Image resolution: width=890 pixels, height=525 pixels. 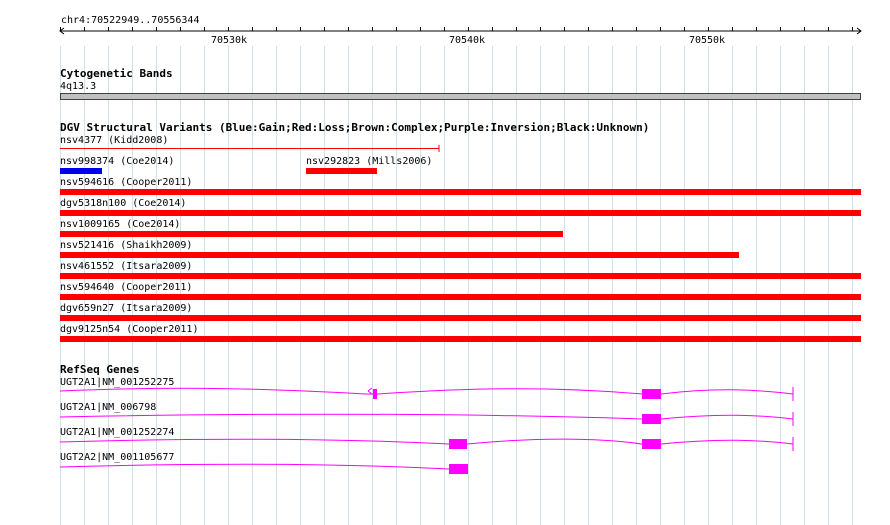 What do you see at coordinates (456, 29) in the screenshot?
I see `ruler-ticks` at bounding box center [456, 29].